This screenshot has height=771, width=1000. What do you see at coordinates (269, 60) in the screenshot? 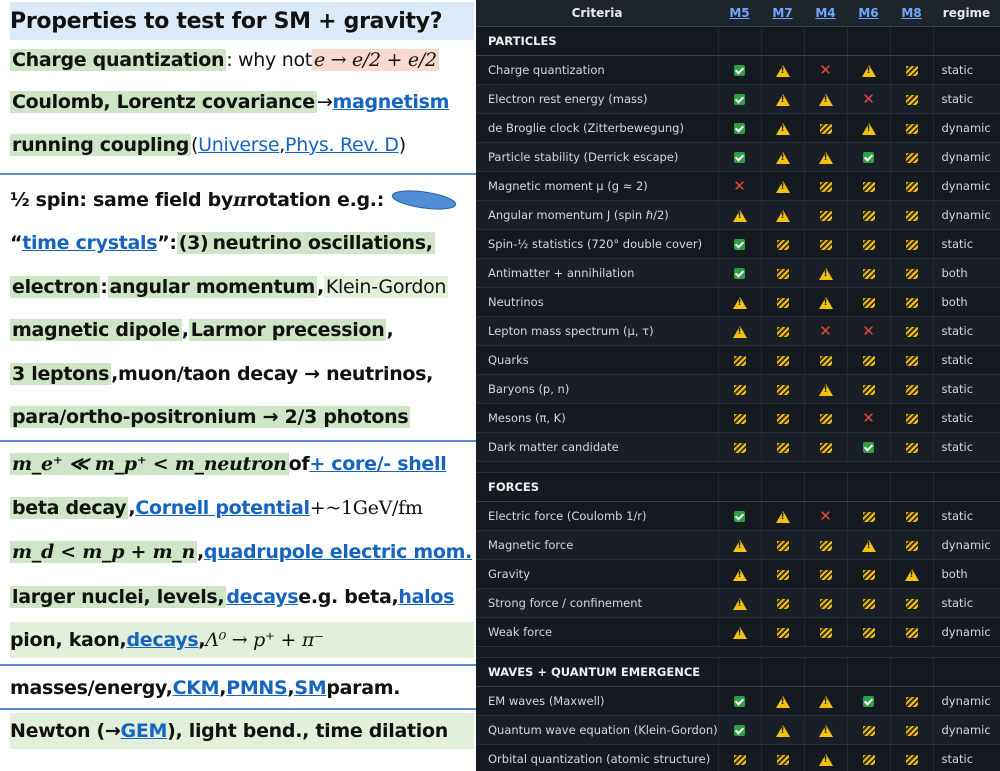
I see `text: : why not` at bounding box center [269, 60].